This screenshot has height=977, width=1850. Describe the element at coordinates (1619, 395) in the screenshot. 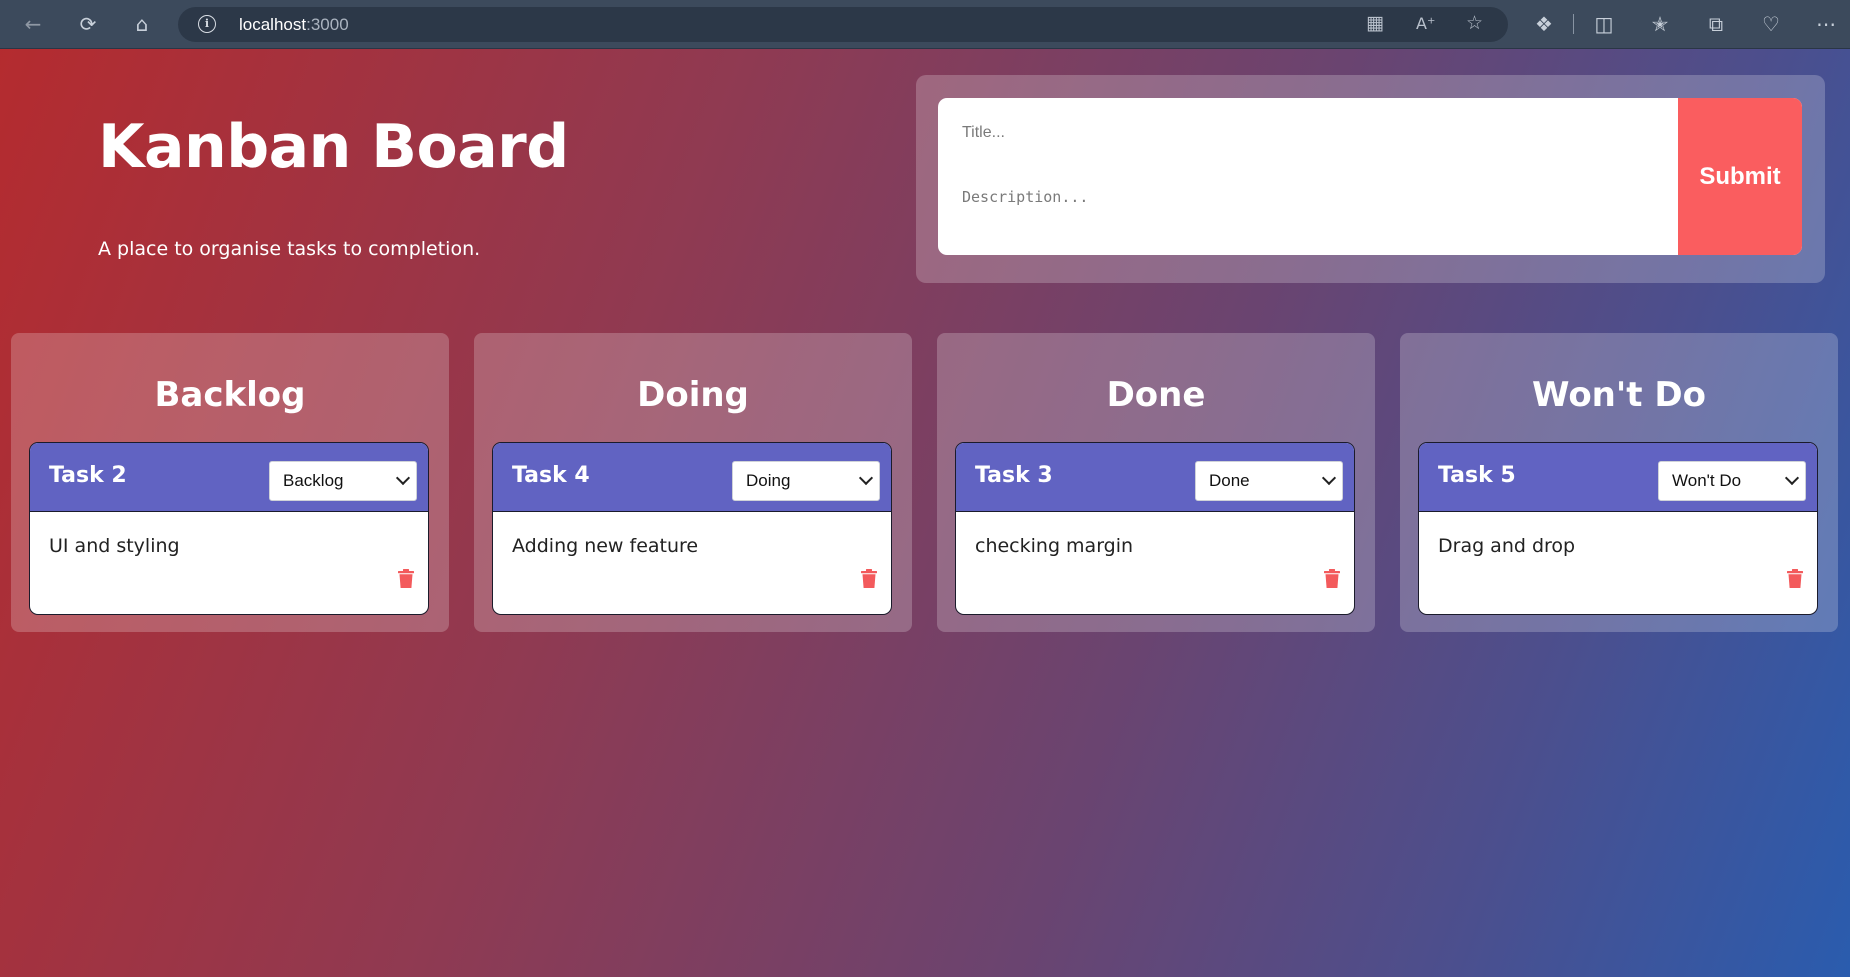

I see `column-title: Won't Do` at that location.